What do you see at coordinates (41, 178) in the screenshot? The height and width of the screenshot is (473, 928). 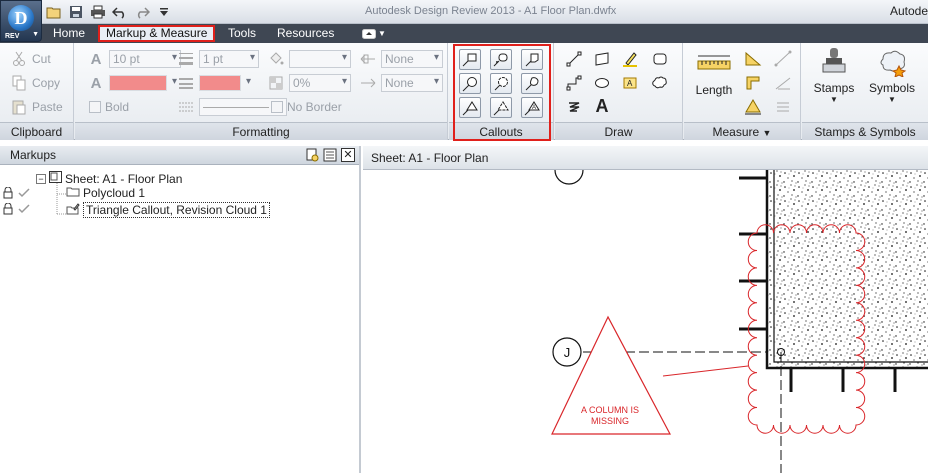 I see `collapse-icon: −` at bounding box center [41, 178].